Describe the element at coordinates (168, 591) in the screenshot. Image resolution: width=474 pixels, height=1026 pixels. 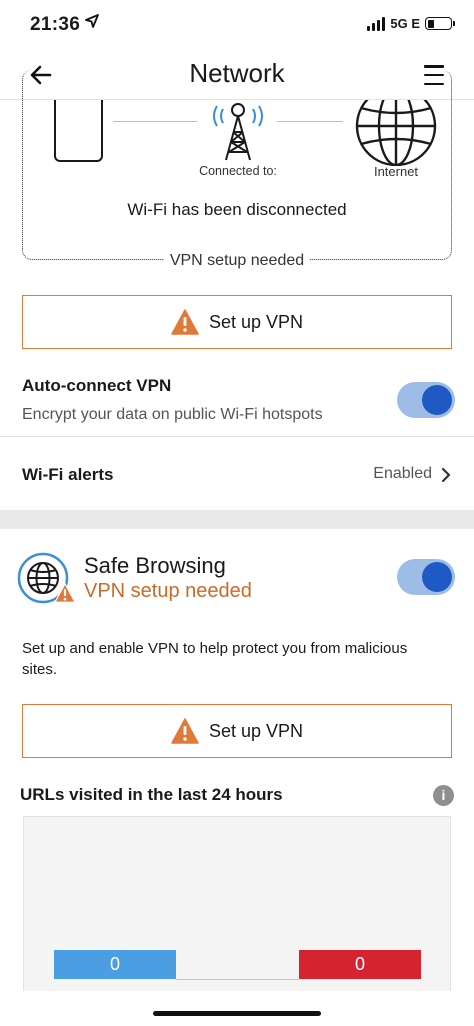
I see `safe-browsing-status: VPN setup needed` at that location.